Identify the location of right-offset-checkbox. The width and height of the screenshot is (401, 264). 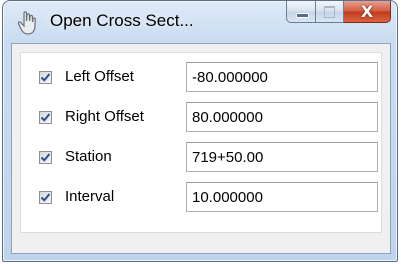
(45, 117).